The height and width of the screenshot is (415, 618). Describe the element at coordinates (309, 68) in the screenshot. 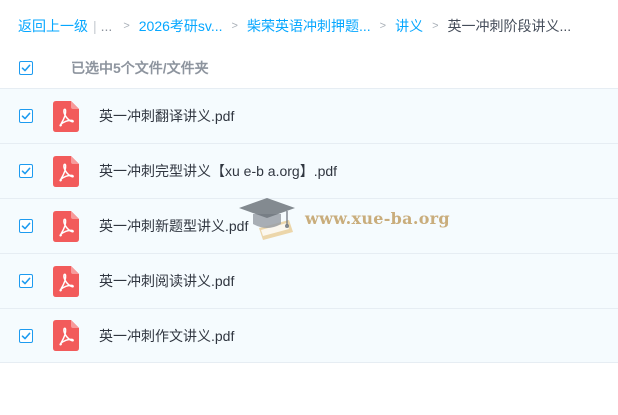

I see `selection-header: 已选中5个文件/文件夹` at that location.